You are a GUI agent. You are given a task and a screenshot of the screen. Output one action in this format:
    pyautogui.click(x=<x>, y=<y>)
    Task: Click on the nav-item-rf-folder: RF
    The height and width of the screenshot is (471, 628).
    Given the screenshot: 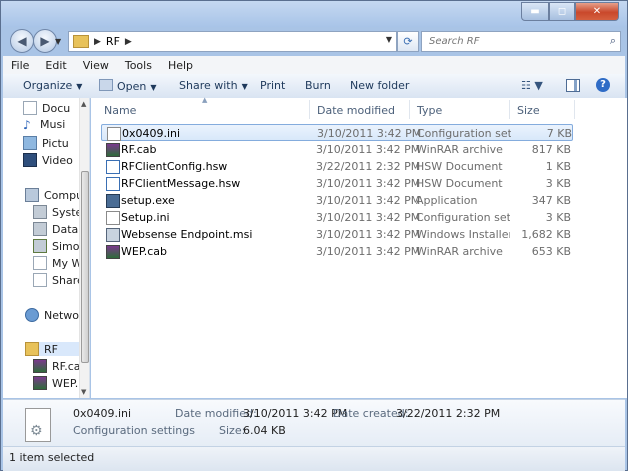 What is the action you would take?
    pyautogui.click(x=52, y=349)
    